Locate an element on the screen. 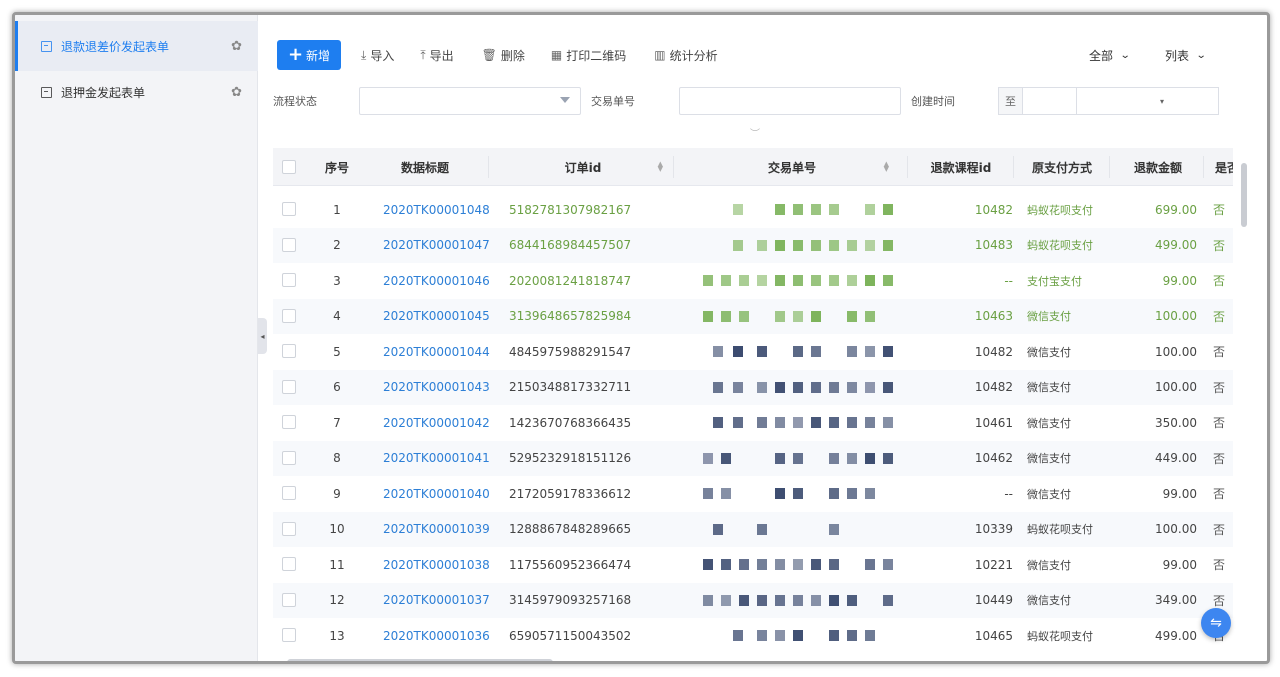 Image resolution: width=1280 pixels, height=677 pixels. export-button: ⤒ 导出 is located at coordinates (436, 55).